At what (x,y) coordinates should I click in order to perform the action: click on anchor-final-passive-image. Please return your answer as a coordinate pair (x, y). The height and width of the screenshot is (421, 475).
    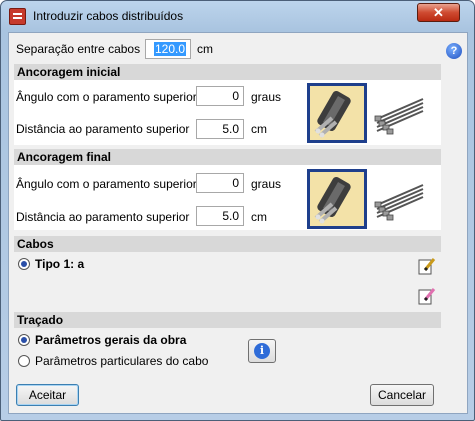
    Looking at the image, I should click on (400, 200).